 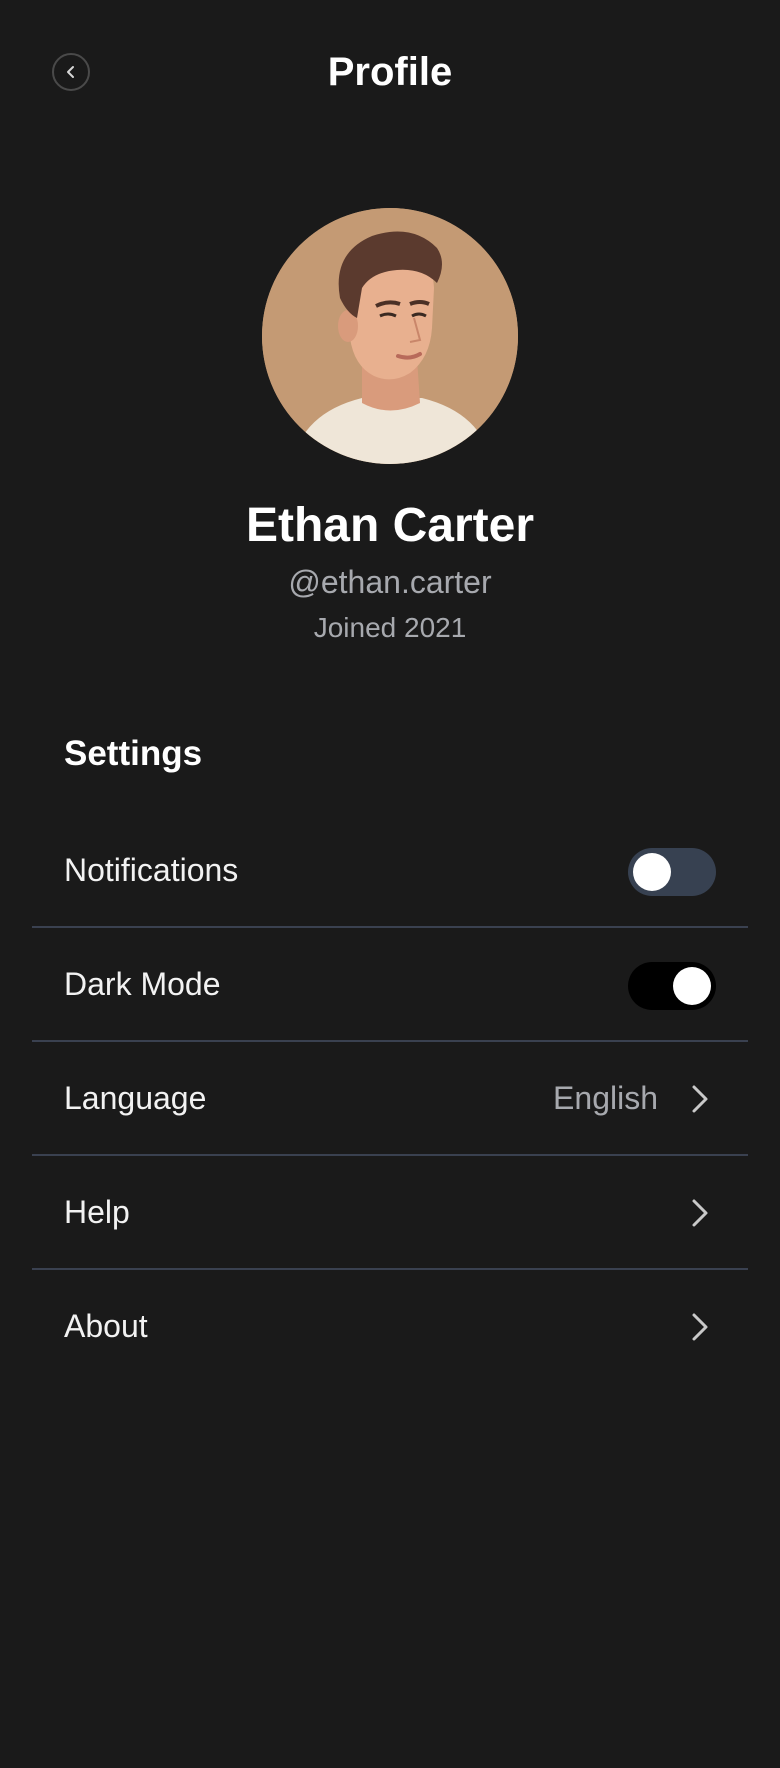 I want to click on notifications-toggle, so click(x=672, y=872).